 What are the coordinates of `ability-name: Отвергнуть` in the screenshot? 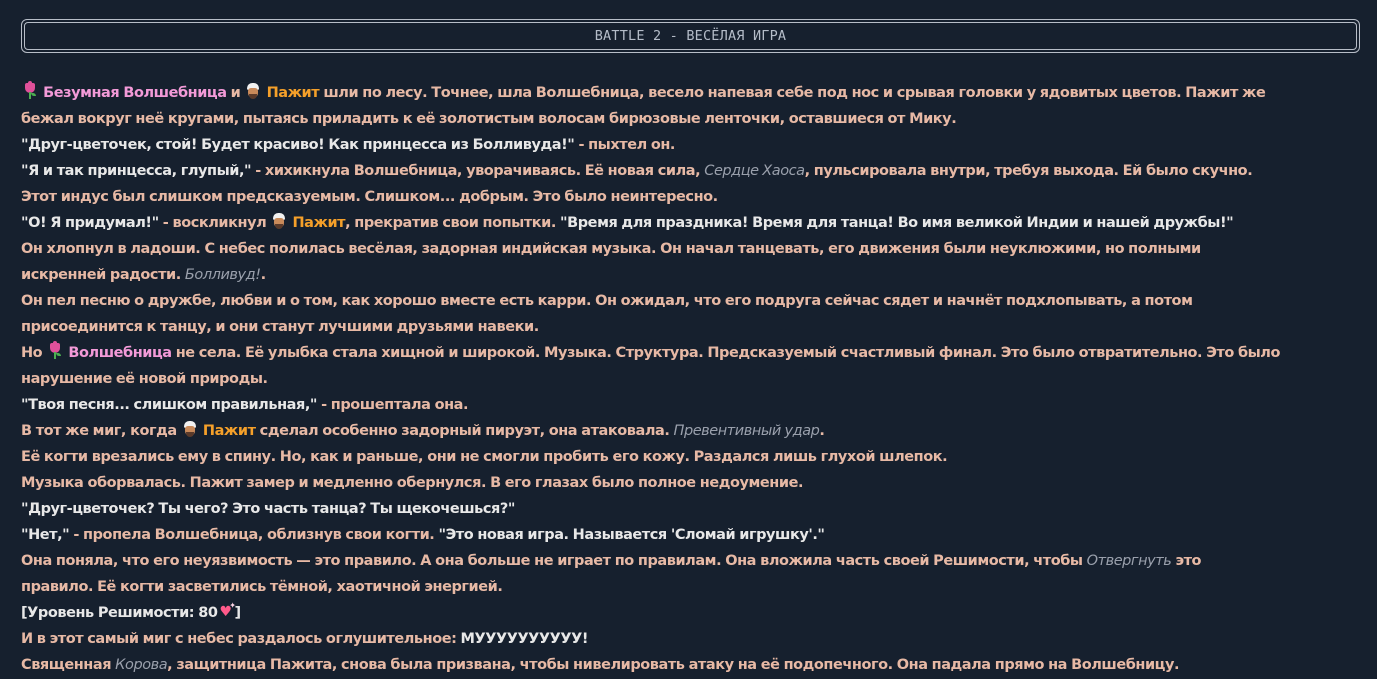 It's located at (1129, 561).